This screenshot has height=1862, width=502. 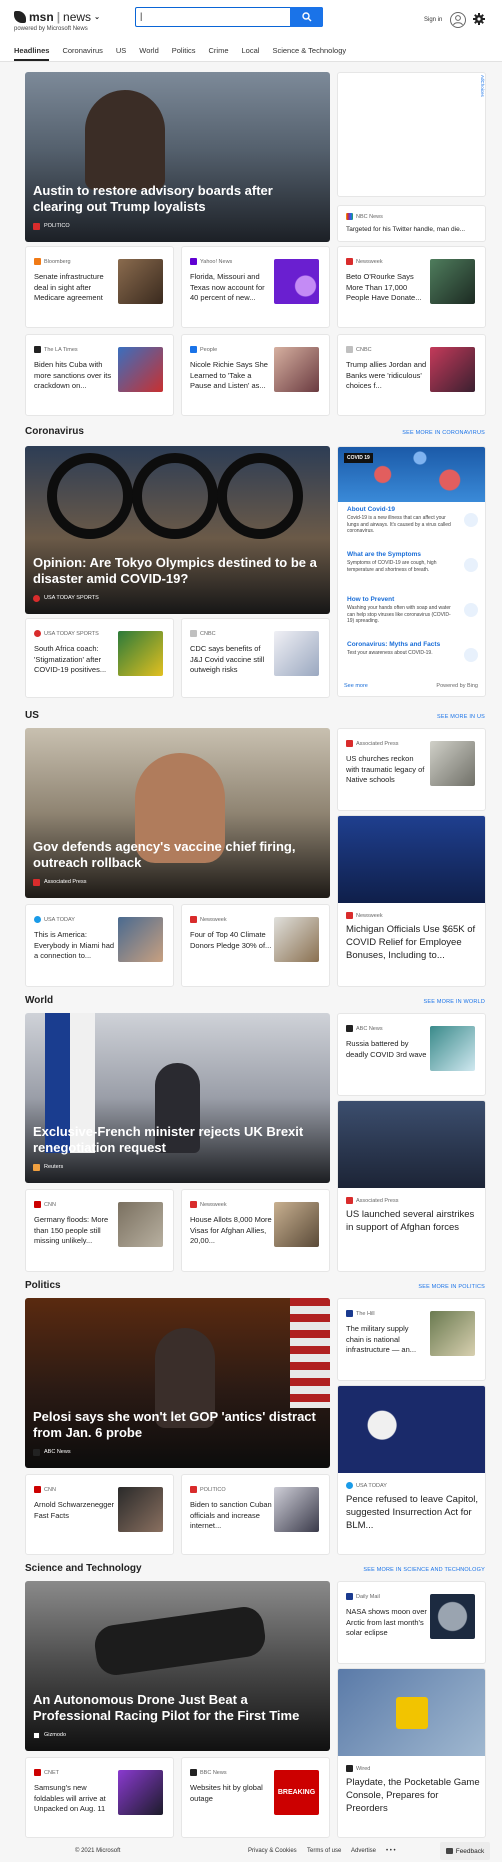 What do you see at coordinates (296, 1792) in the screenshot?
I see `breaking-label: BREAKING` at bounding box center [296, 1792].